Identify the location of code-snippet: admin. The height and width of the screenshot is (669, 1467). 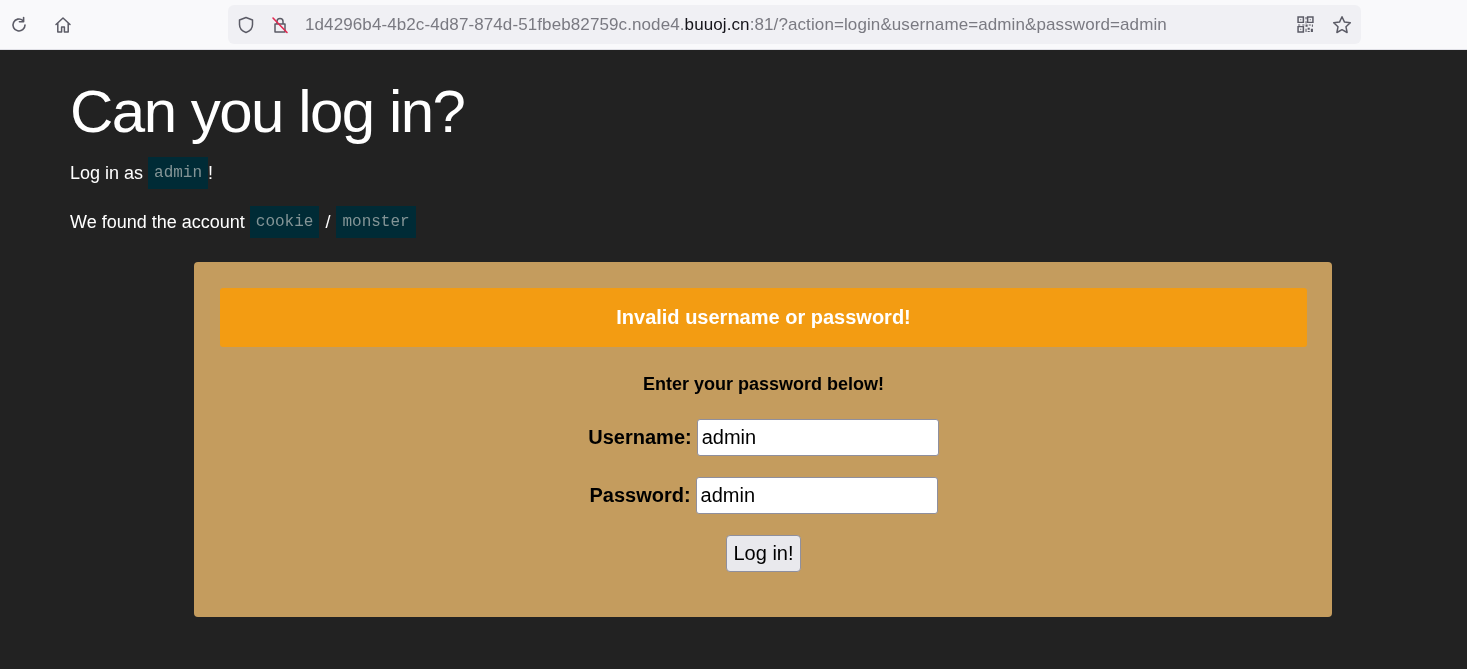
(178, 173).